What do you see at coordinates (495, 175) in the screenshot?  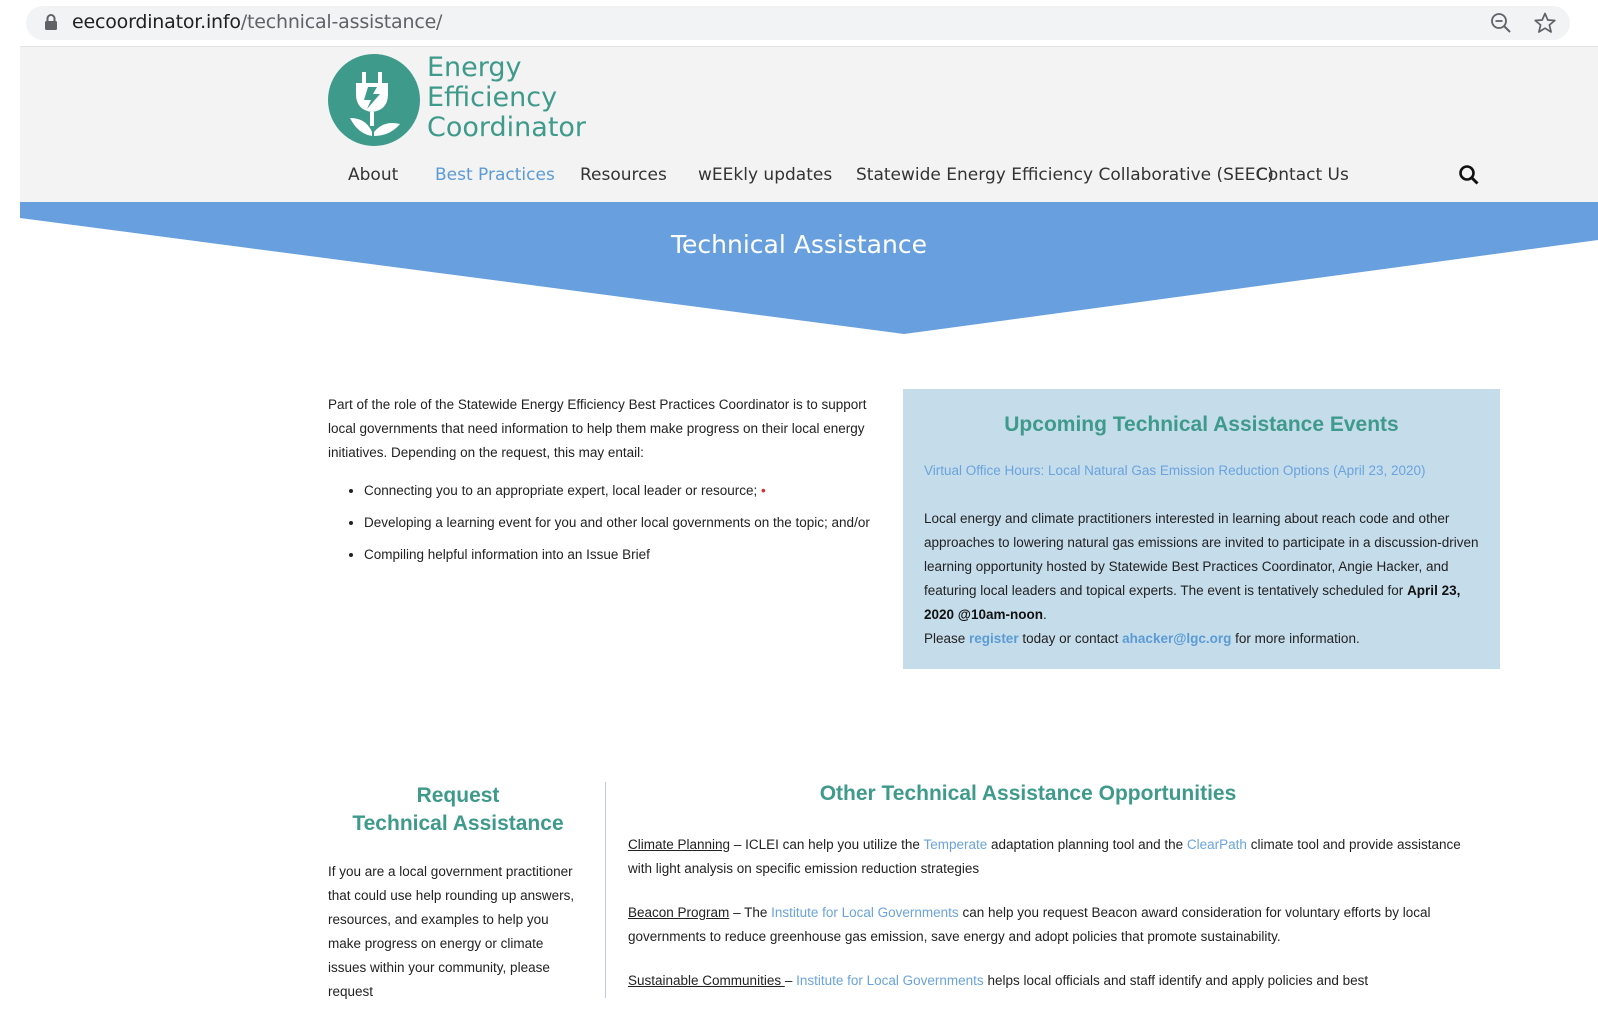 I see `nav-best-practices: Best Practices` at bounding box center [495, 175].